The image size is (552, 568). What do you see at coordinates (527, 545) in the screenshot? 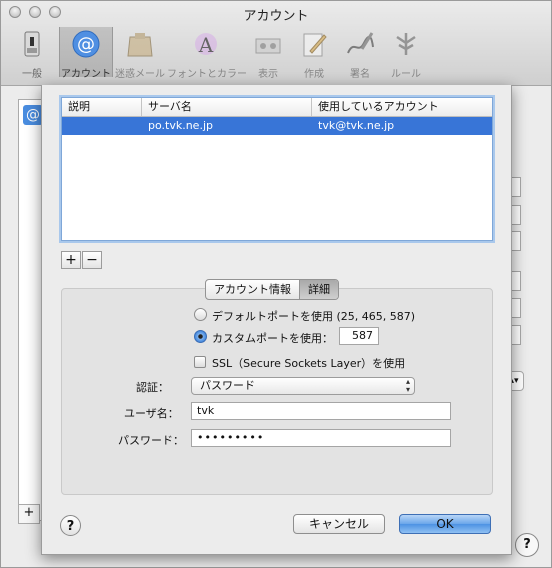
I see `background-help-button: ?` at bounding box center [527, 545].